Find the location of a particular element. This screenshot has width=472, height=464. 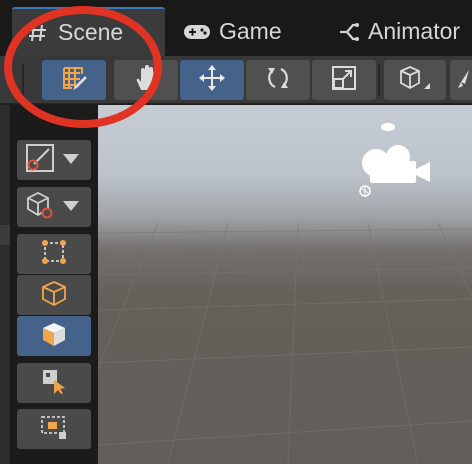

scale-tool-button is located at coordinates (344, 80).